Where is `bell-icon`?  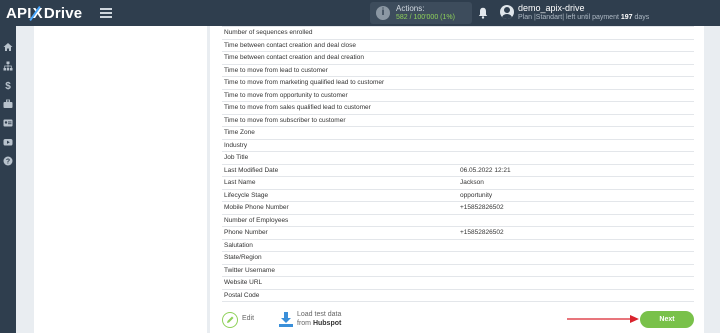
bell-icon is located at coordinates (483, 13).